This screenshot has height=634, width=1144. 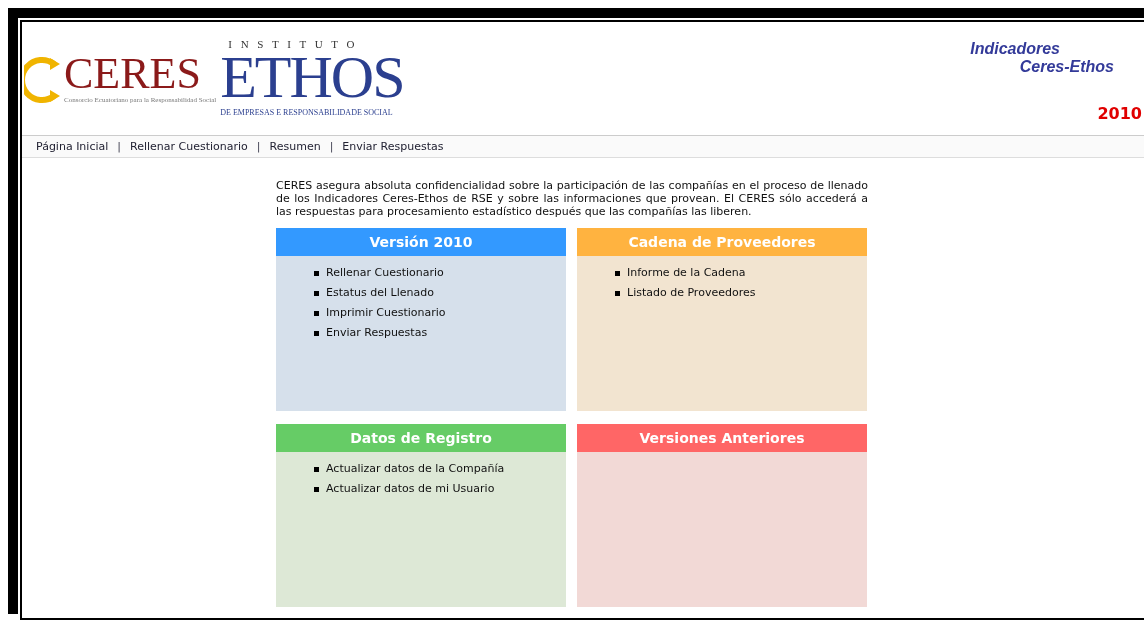 I want to click on nav-link: Página Inicial, so click(x=72, y=146).